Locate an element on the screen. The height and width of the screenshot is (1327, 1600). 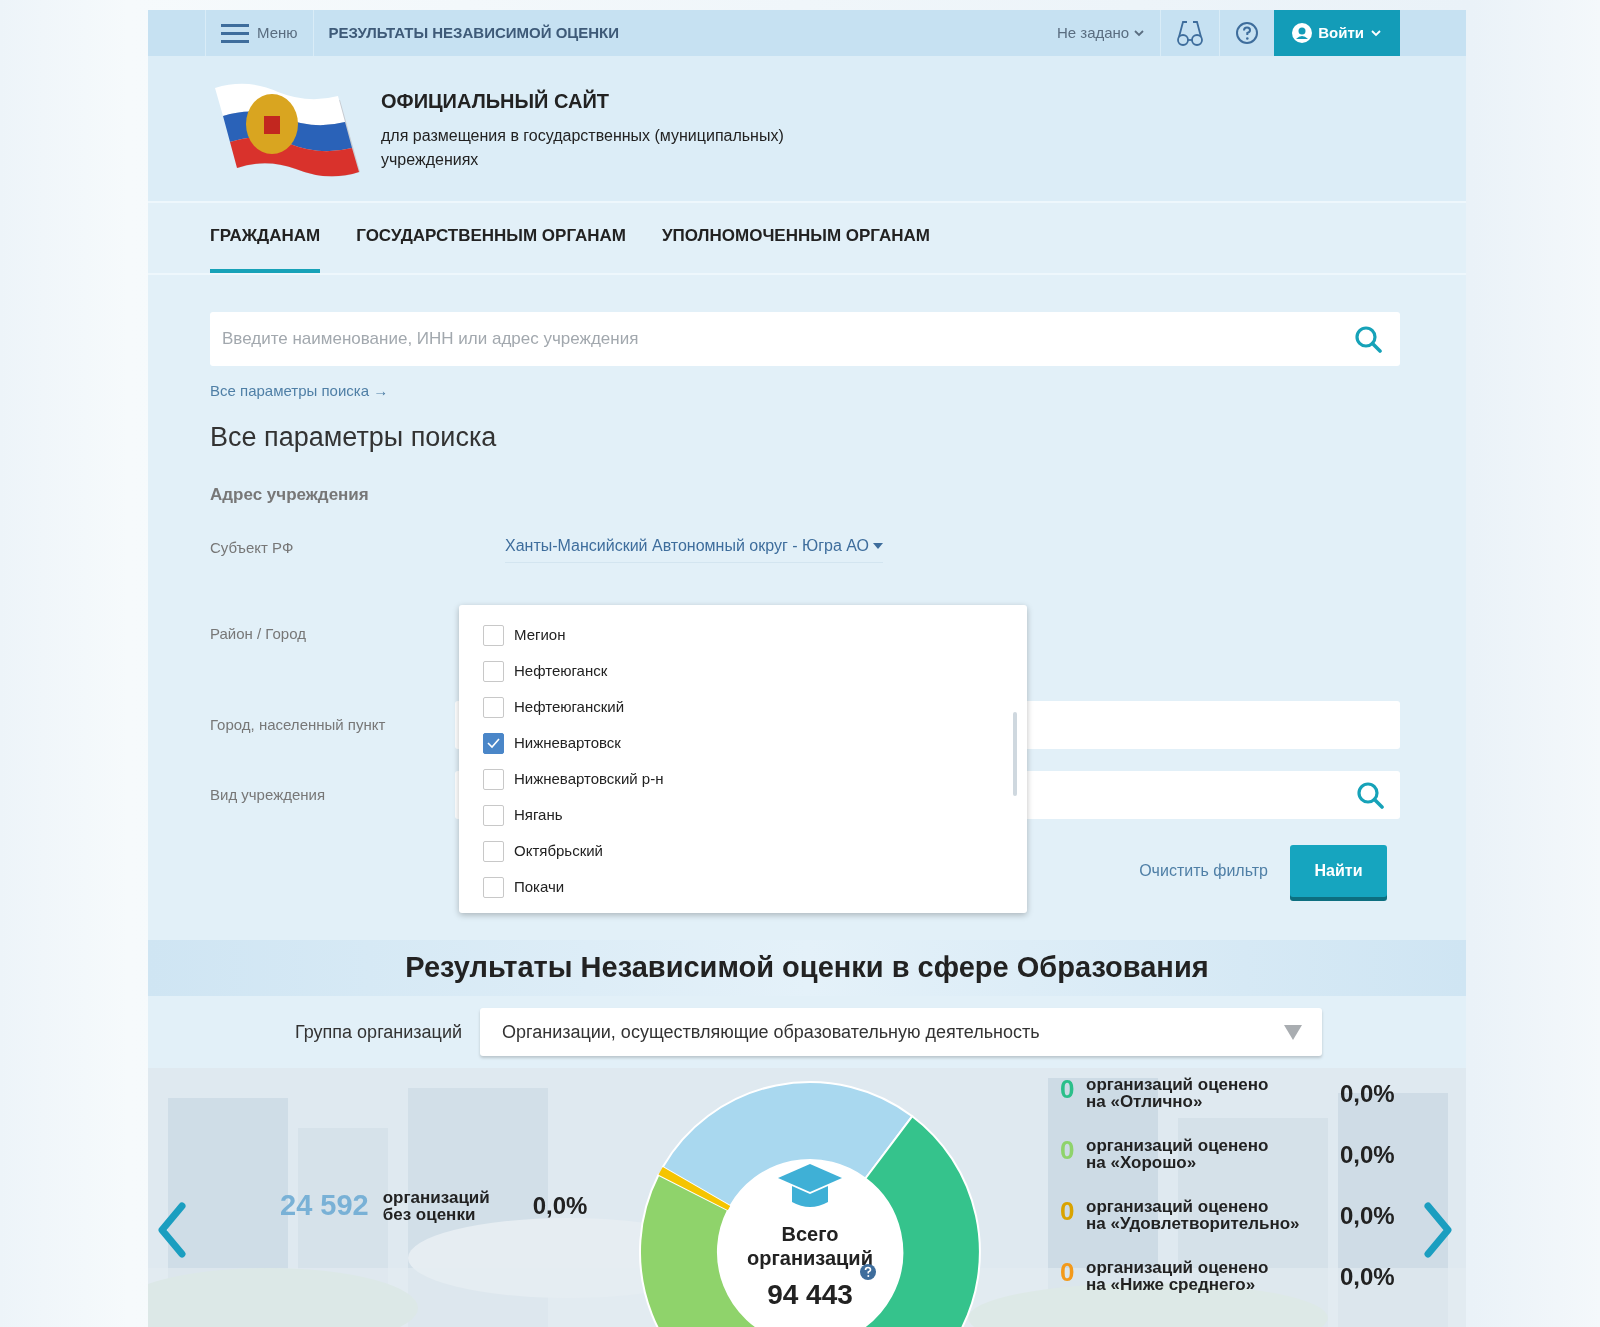
glasses-icon is located at coordinates (1190, 33).